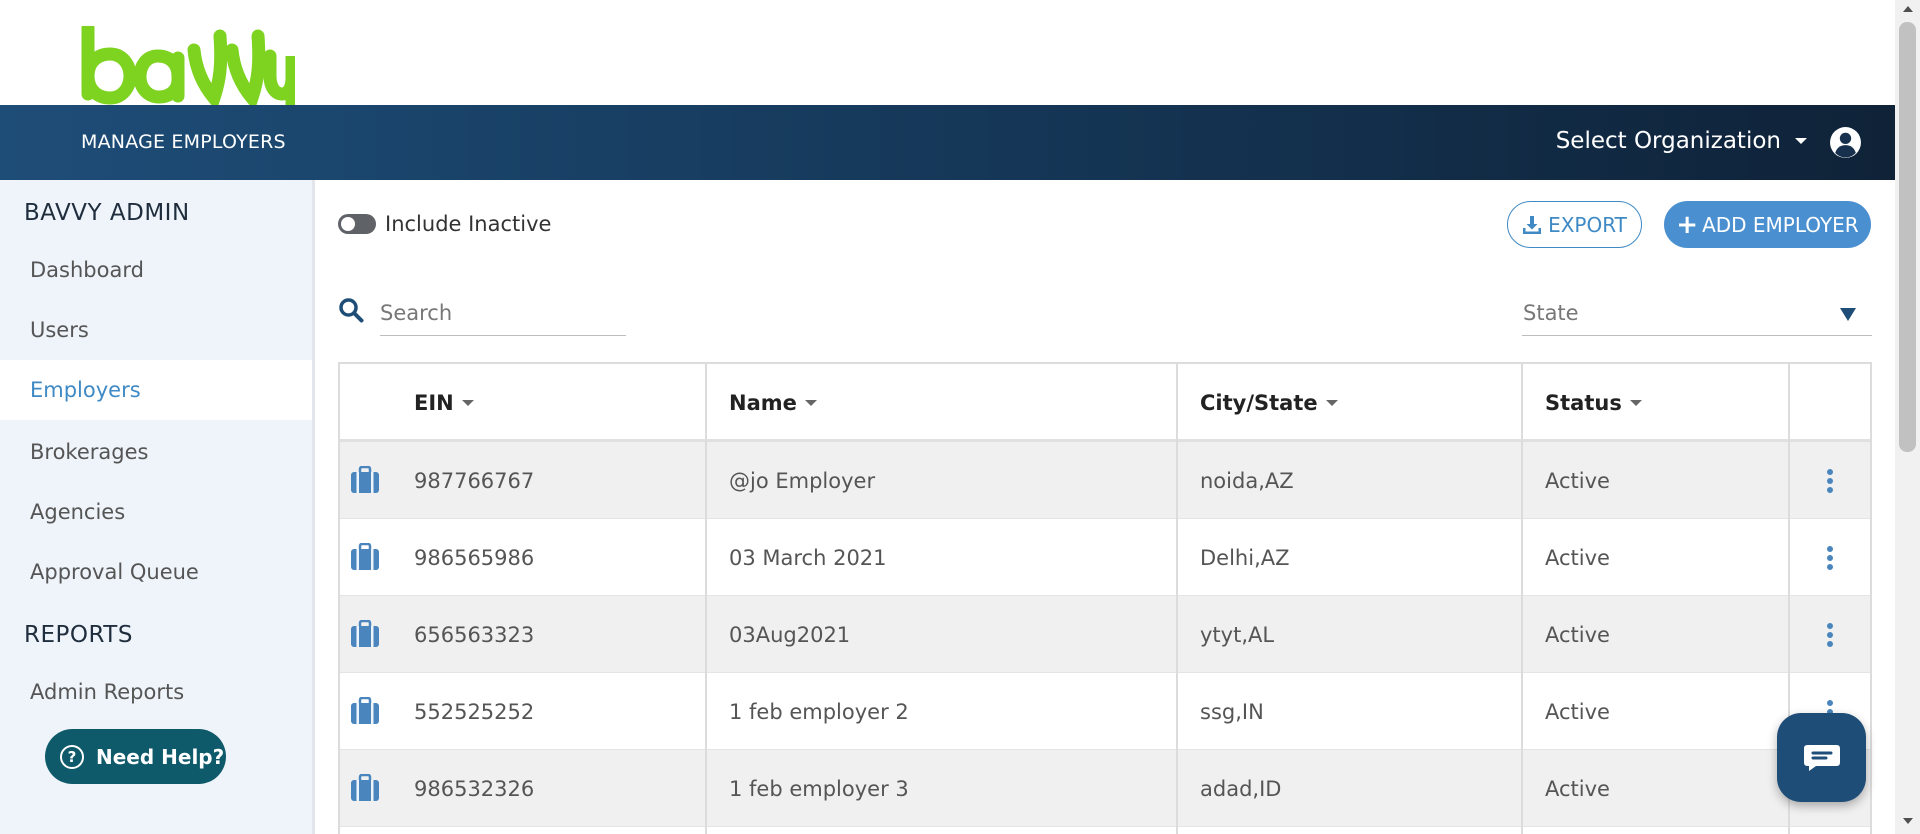 The image size is (1920, 834). Describe the element at coordinates (1908, 821) in the screenshot. I see `scroll-down-arrow-icon` at that location.